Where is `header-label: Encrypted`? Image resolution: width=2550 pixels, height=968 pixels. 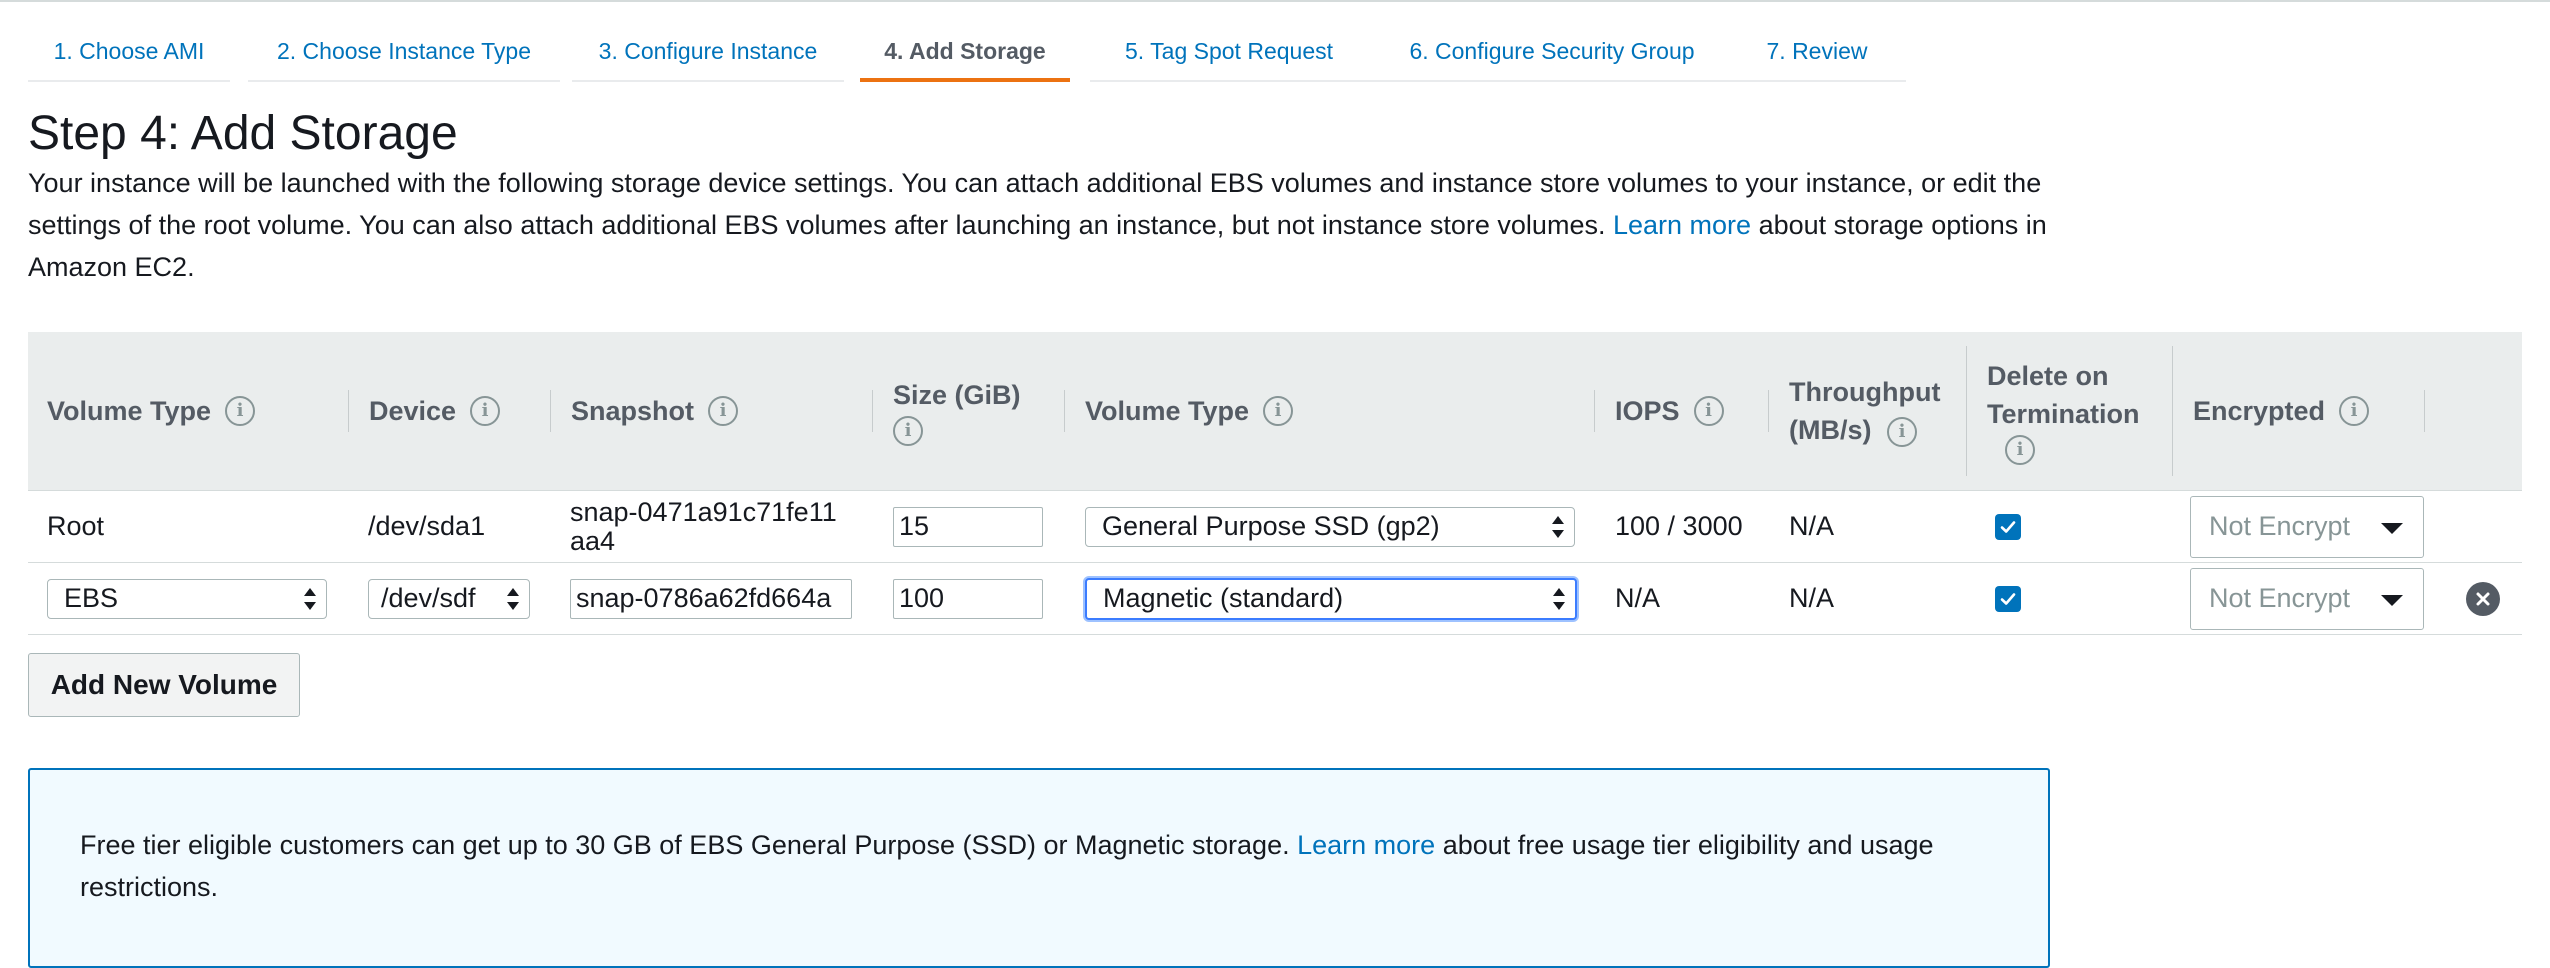 header-label: Encrypted is located at coordinates (2259, 410).